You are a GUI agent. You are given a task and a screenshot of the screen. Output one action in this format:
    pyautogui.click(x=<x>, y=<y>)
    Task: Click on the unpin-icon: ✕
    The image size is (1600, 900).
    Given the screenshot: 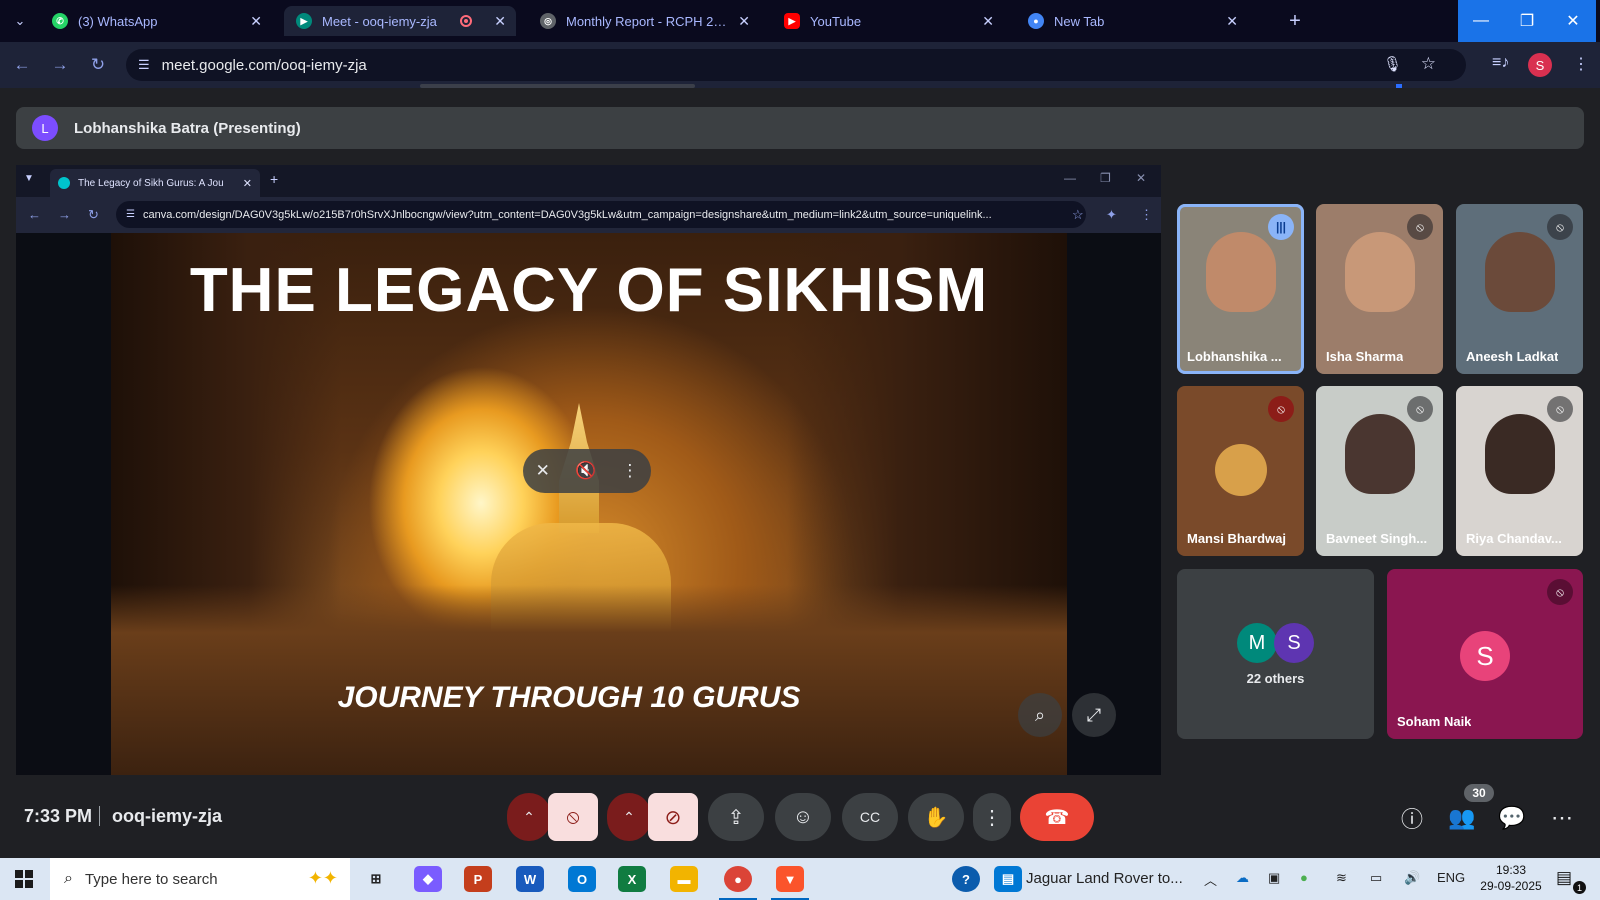 What is the action you would take?
    pyautogui.click(x=543, y=471)
    